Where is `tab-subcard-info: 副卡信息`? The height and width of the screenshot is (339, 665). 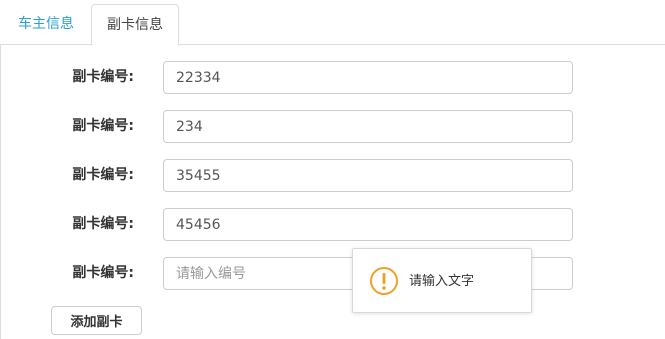
tab-subcard-info: 副卡信息 is located at coordinates (135, 25).